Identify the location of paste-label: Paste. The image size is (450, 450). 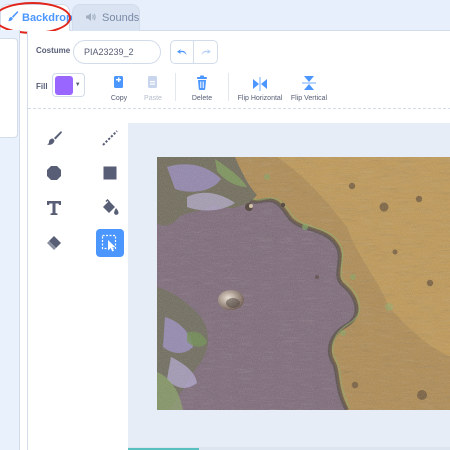
(153, 98).